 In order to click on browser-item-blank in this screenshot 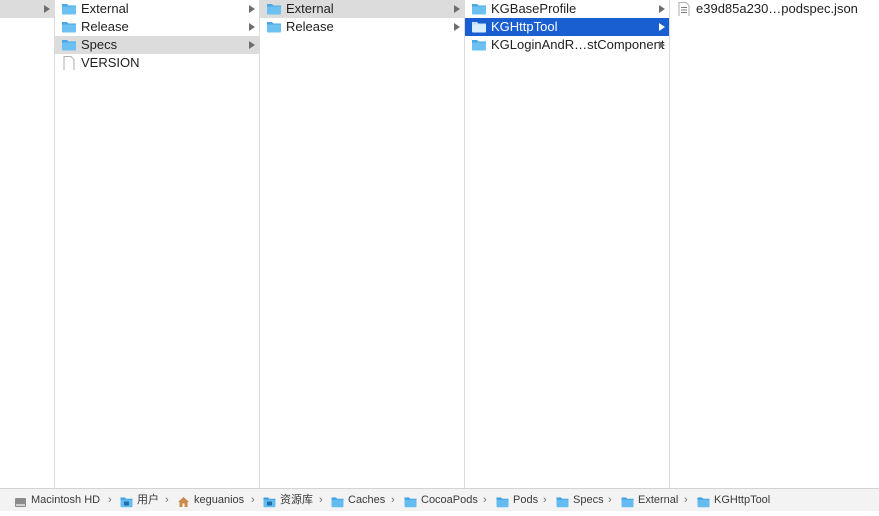, I will do `click(27, 9)`.